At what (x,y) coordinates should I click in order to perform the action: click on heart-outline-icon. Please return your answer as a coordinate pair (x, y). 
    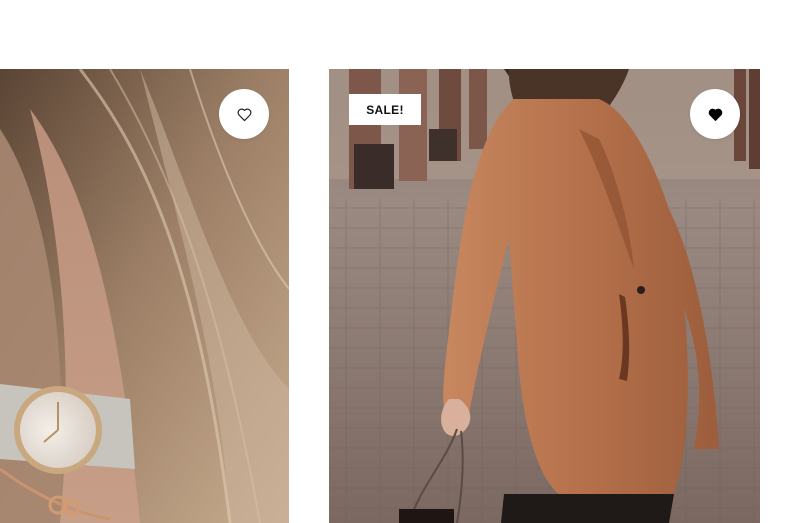
    Looking at the image, I should click on (244, 114).